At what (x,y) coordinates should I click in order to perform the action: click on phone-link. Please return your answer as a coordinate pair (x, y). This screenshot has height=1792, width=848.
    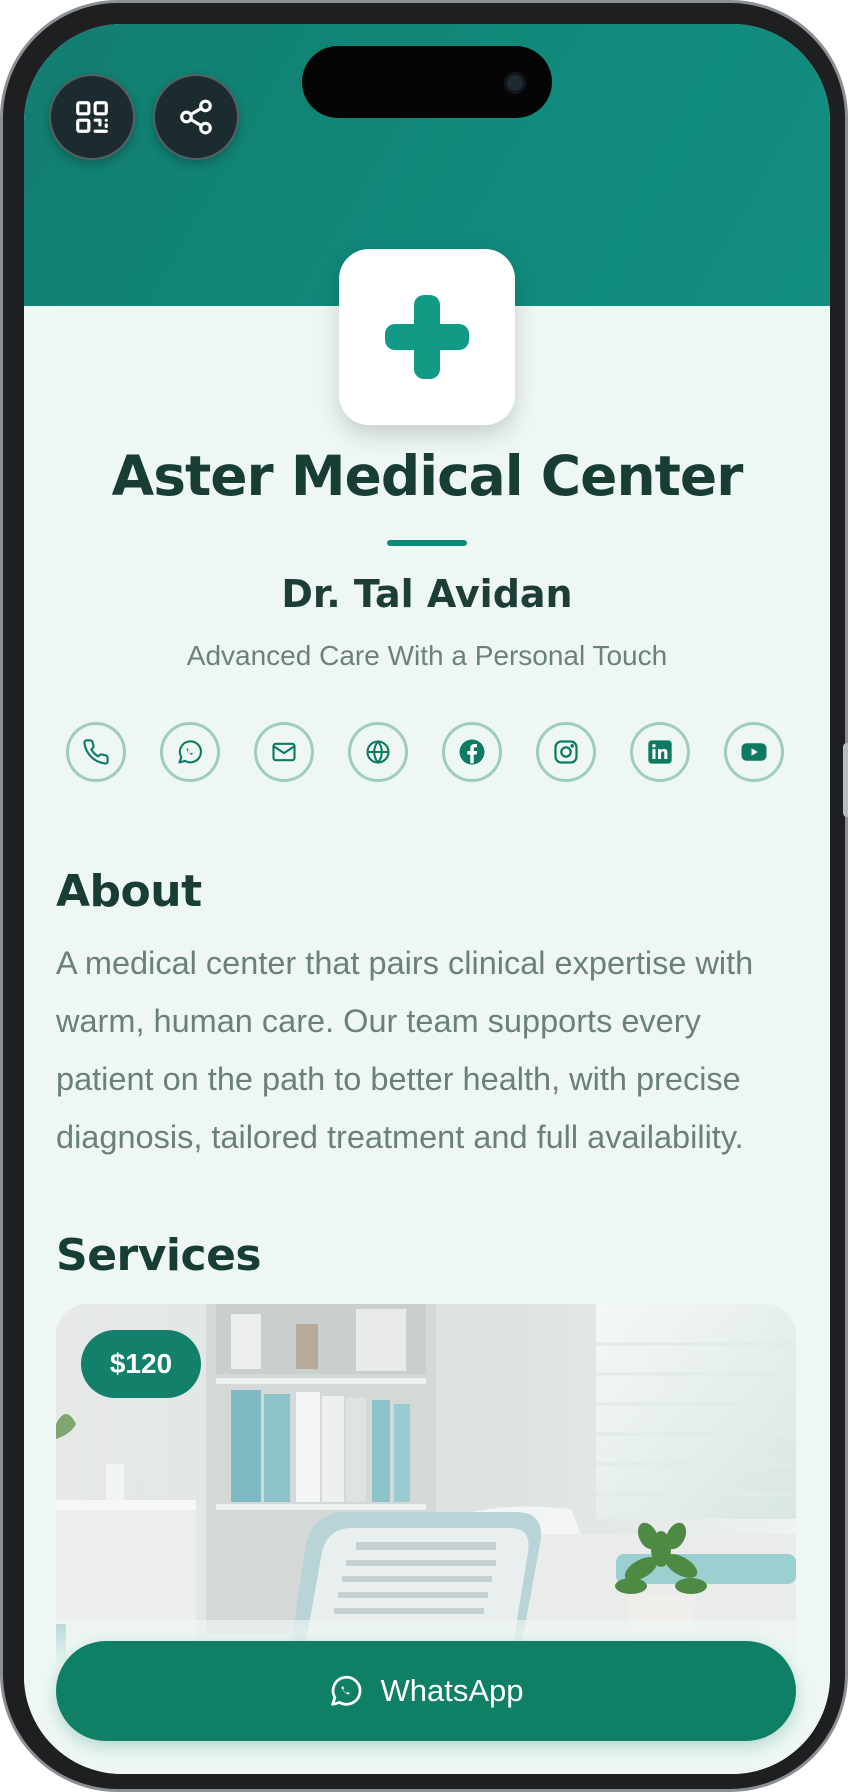
    Looking at the image, I should click on (96, 752).